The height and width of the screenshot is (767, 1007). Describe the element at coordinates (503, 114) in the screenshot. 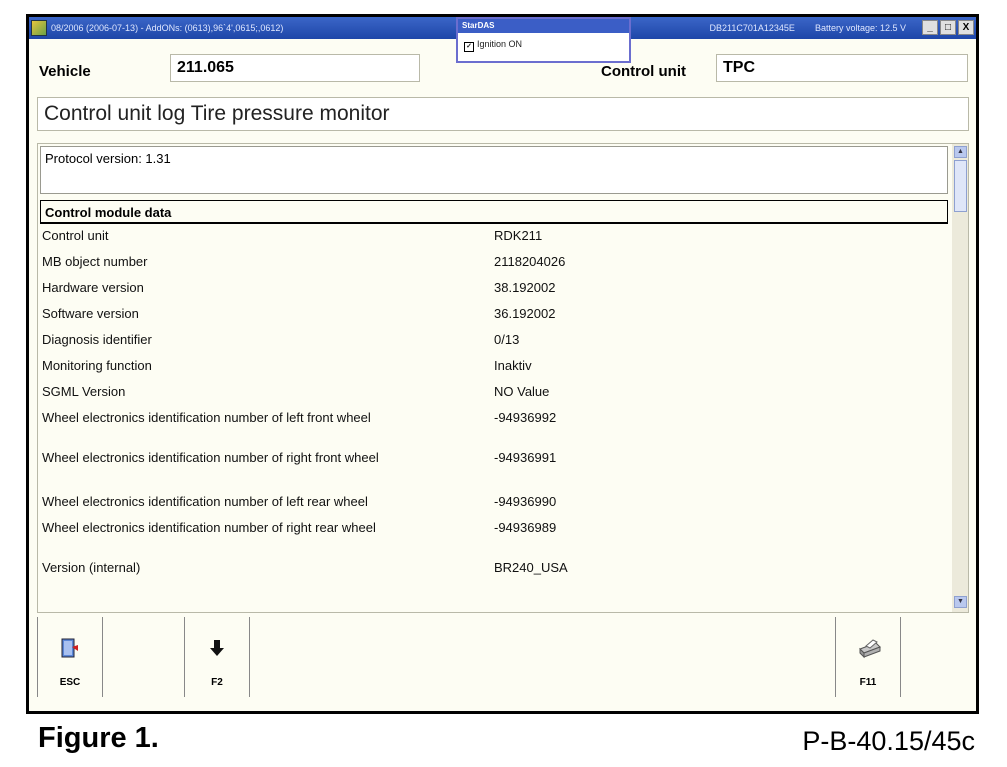

I see `page-title: Control unit log Tire pressure monitor` at that location.